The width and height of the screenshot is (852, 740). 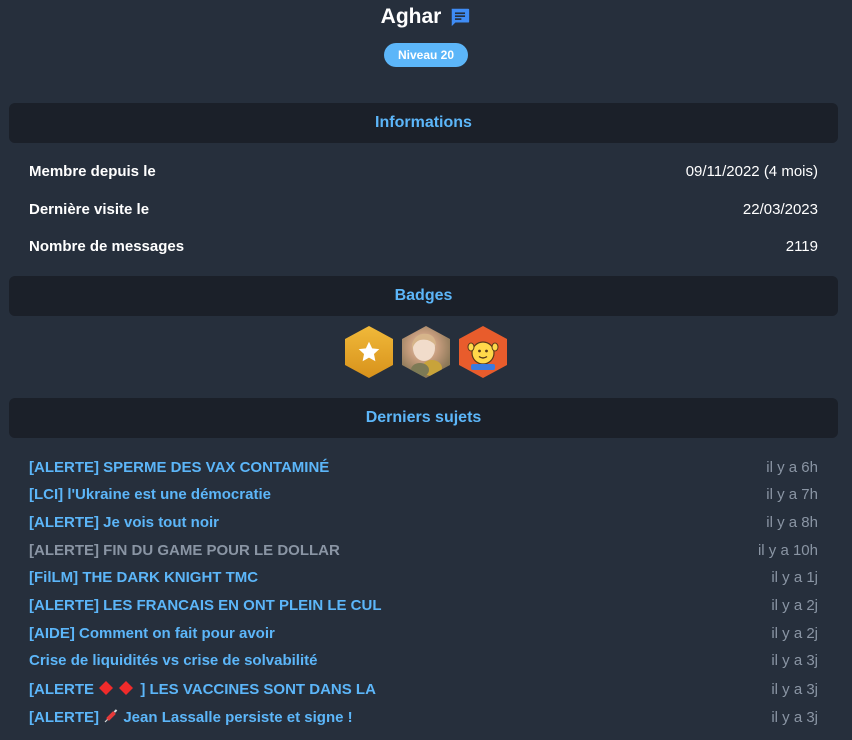 I want to click on topic-link: [LCI] l'Ukraine est une démocratie, so click(x=150, y=495).